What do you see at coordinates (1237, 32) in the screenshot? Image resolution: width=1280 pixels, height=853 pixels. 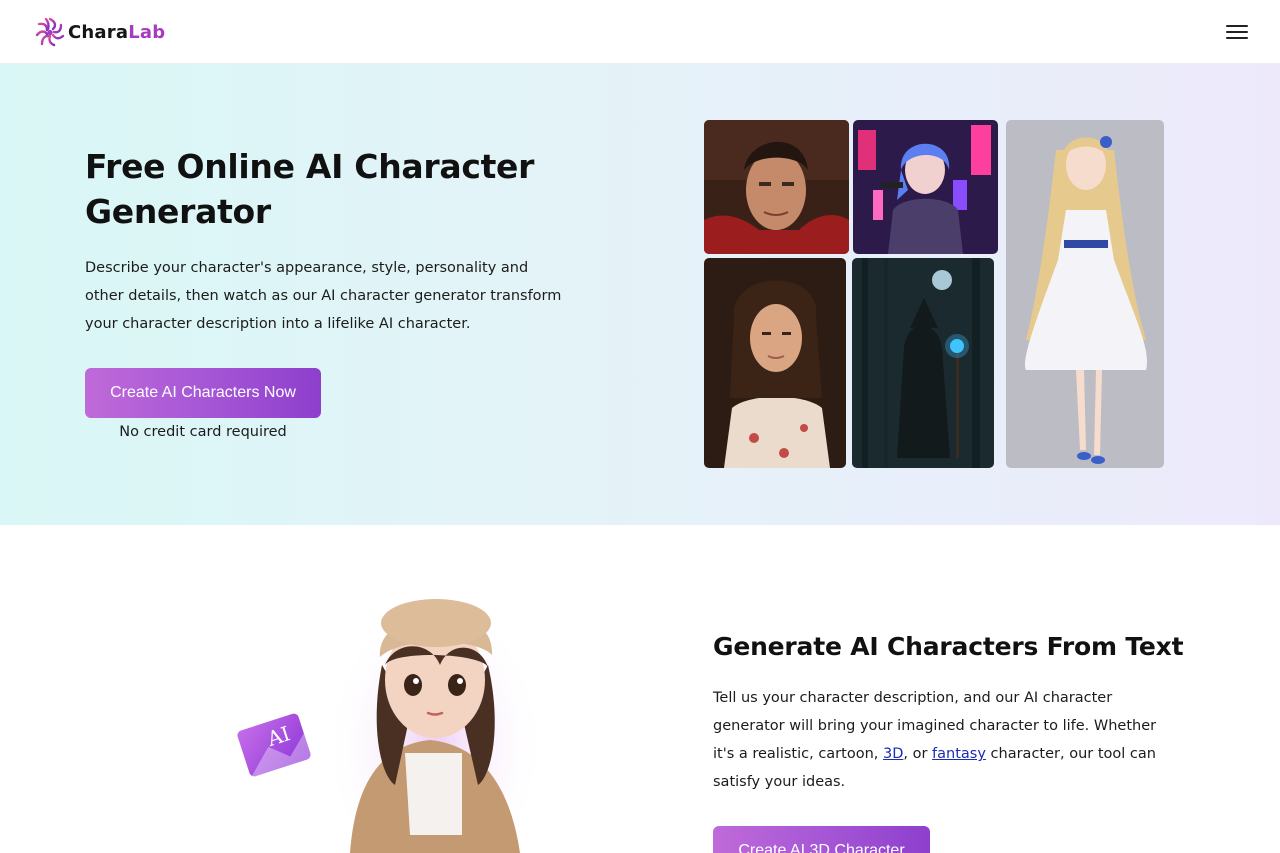 I see `hamburger-menu-icon` at bounding box center [1237, 32].